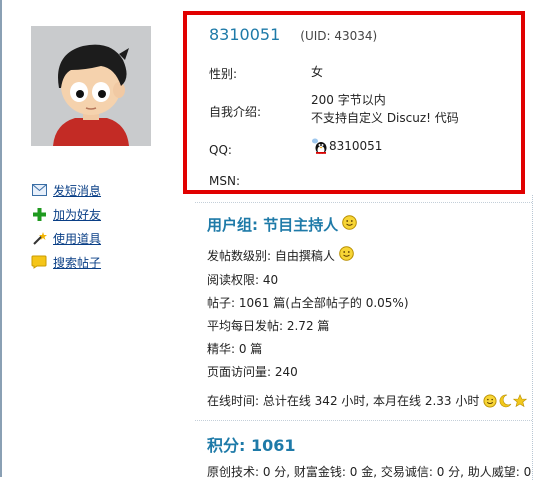 The image size is (541, 480). Describe the element at coordinates (317, 72) in the screenshot. I see `gender-value: 女` at that location.